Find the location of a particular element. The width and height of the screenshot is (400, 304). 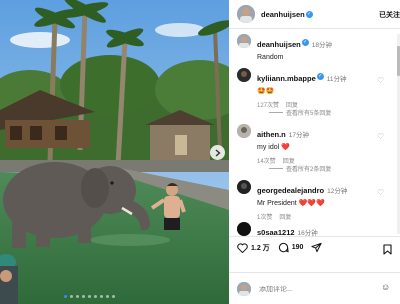

comment-text: Mr President ❤️❤️❤️ is located at coordinates (291, 203).